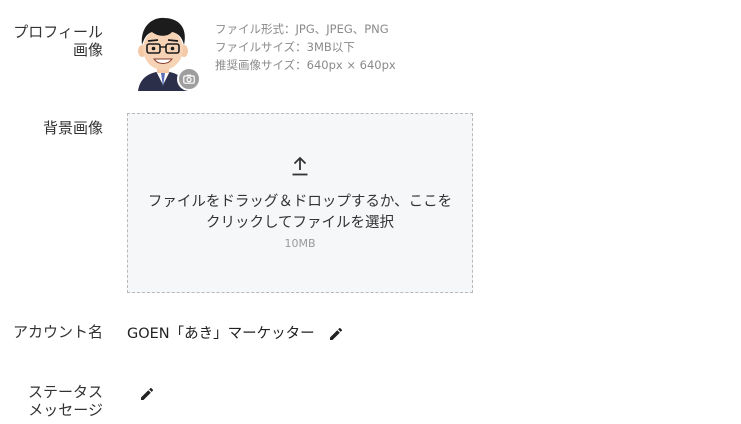 This screenshot has height=424, width=741. I want to click on profile-image-label-line2: 画像, so click(87, 50).